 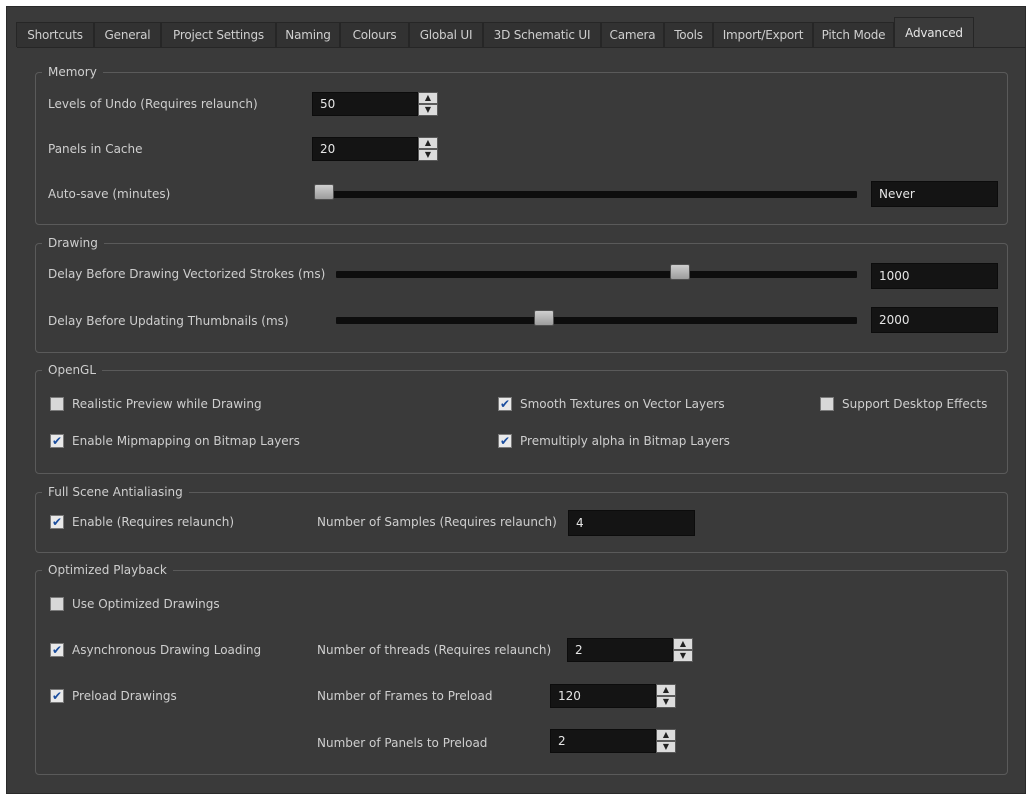 What do you see at coordinates (603, 741) in the screenshot?
I see `panels-input: 2` at bounding box center [603, 741].